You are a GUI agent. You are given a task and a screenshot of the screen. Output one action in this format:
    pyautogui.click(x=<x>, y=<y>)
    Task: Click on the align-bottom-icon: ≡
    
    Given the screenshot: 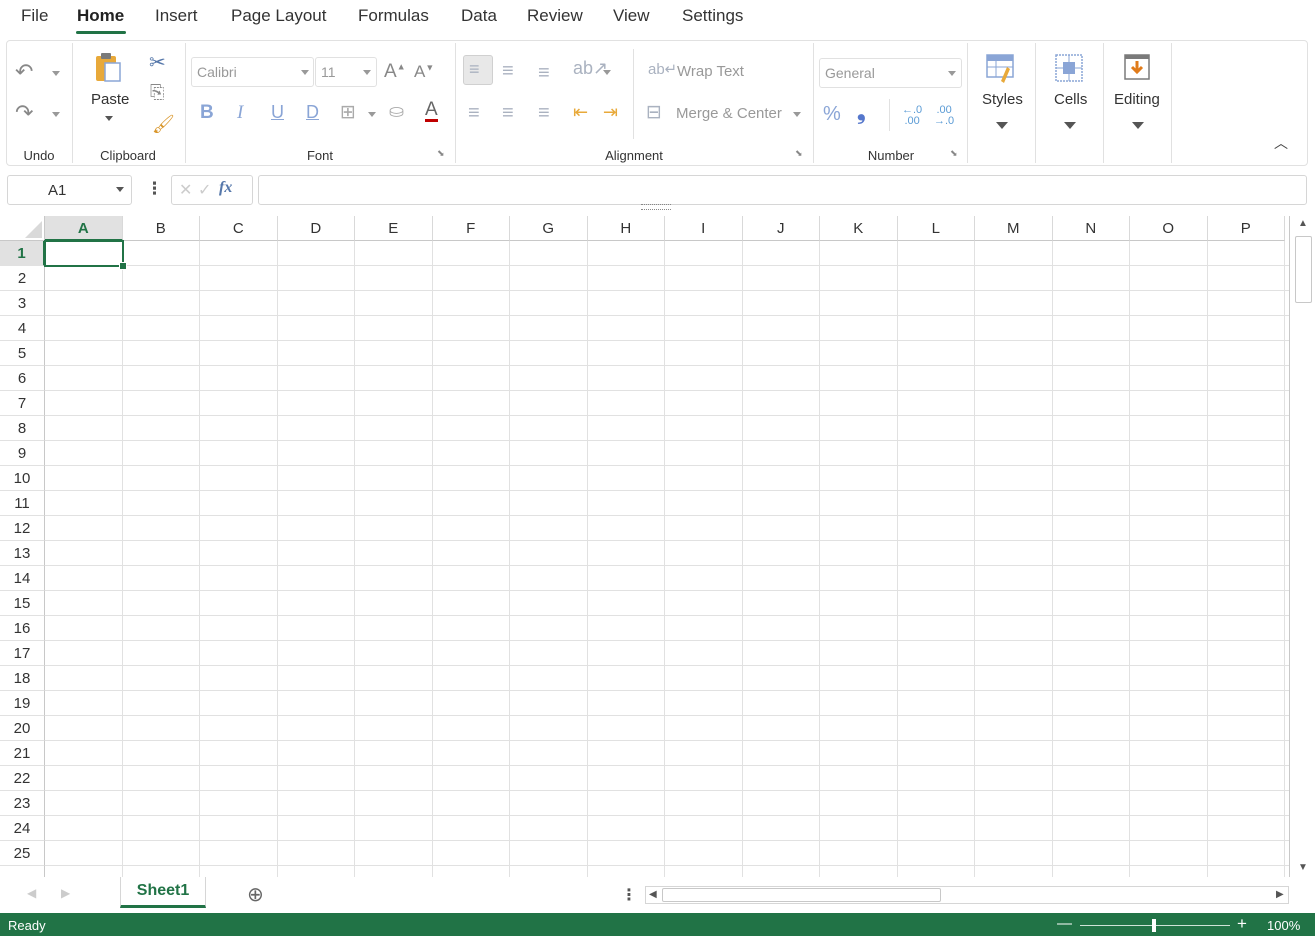 What is the action you would take?
    pyautogui.click(x=544, y=73)
    